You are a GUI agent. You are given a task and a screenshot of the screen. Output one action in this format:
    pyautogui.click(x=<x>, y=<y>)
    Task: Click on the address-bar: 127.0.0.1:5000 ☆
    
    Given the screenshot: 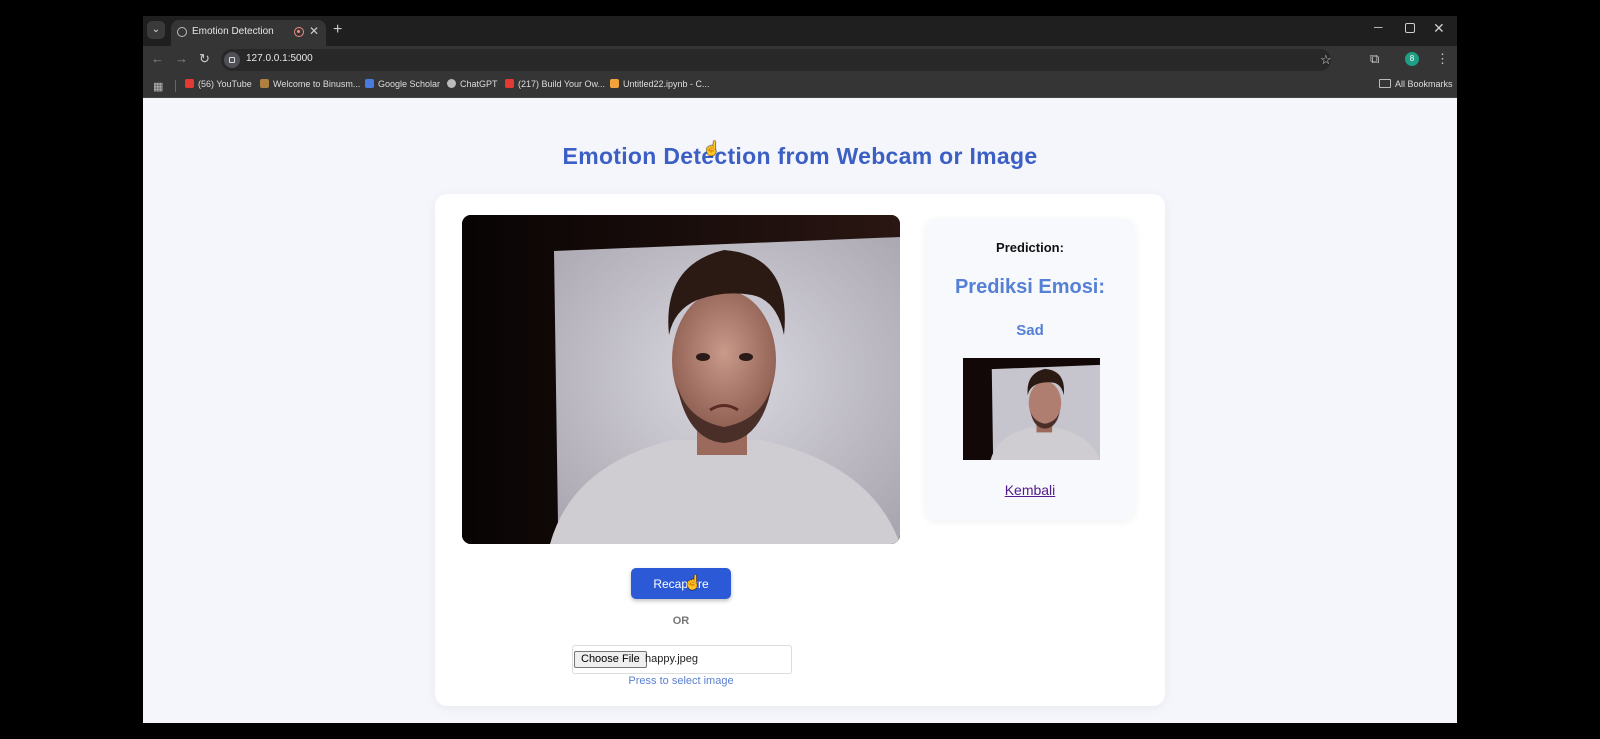 What is the action you would take?
    pyautogui.click(x=776, y=60)
    